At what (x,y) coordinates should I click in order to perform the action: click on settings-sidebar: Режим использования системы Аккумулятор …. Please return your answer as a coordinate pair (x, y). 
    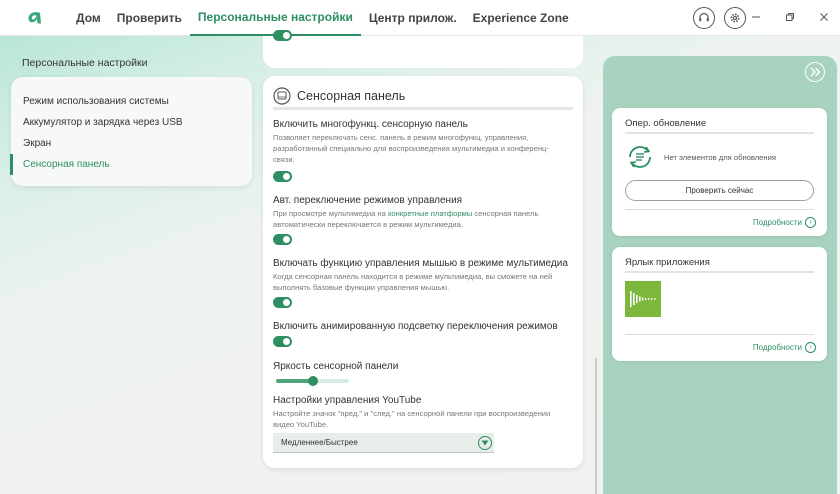
    Looking at the image, I should click on (131, 131).